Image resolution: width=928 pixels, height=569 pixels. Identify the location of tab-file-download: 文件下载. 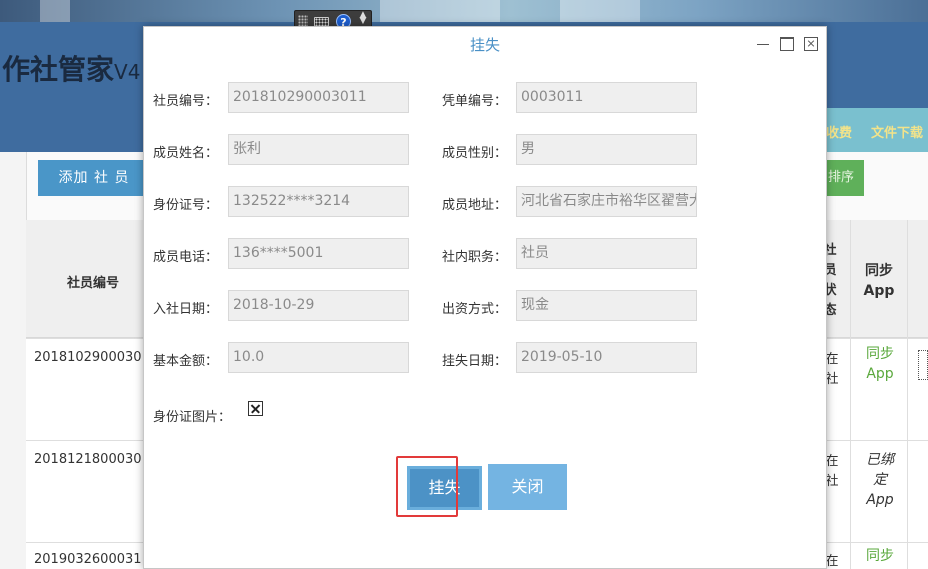
(897, 131).